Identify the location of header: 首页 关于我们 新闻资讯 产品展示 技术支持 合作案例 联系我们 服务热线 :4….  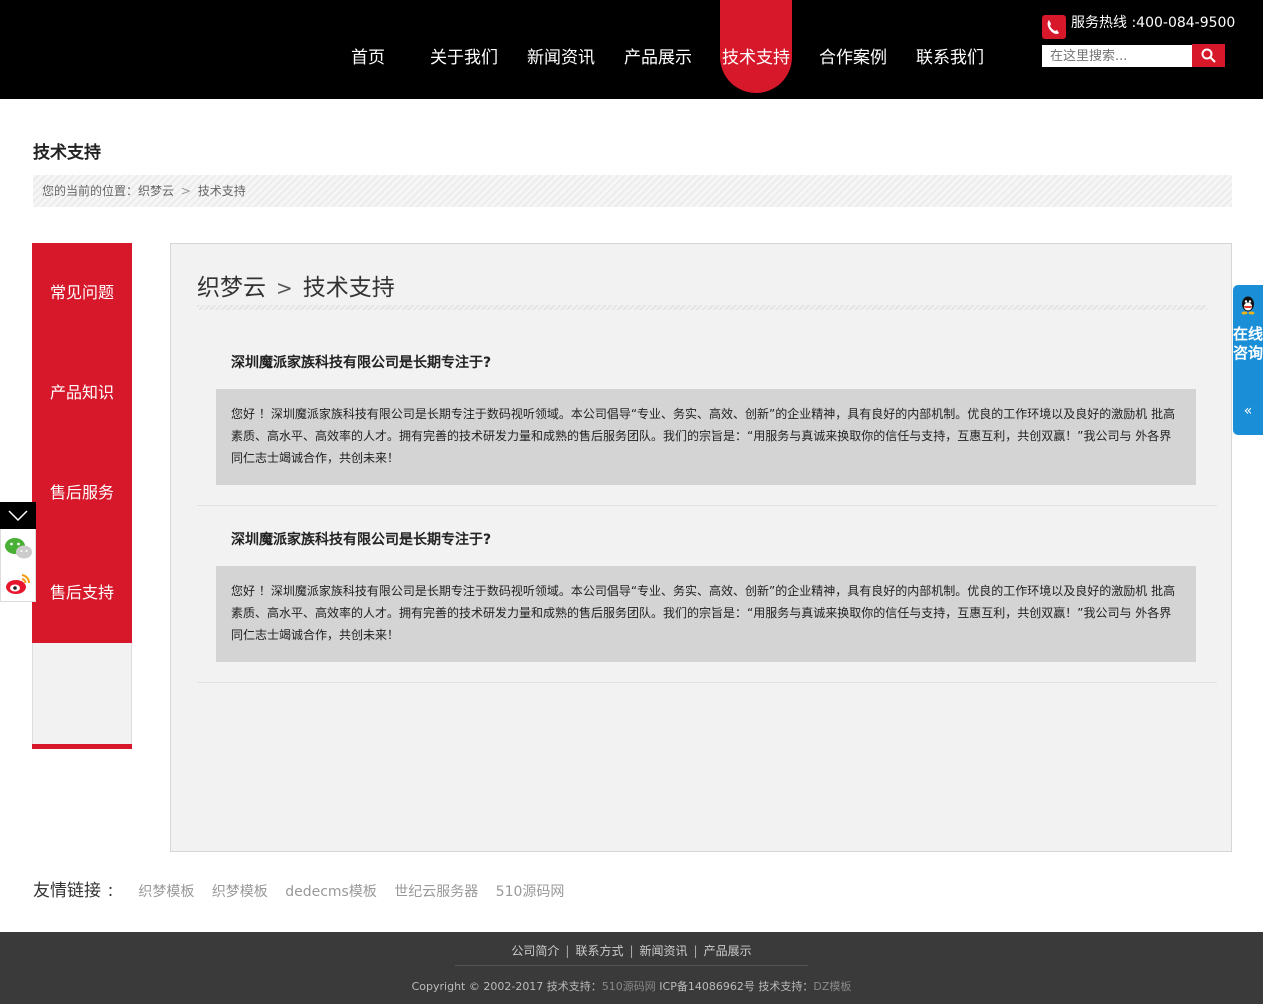
(631, 49).